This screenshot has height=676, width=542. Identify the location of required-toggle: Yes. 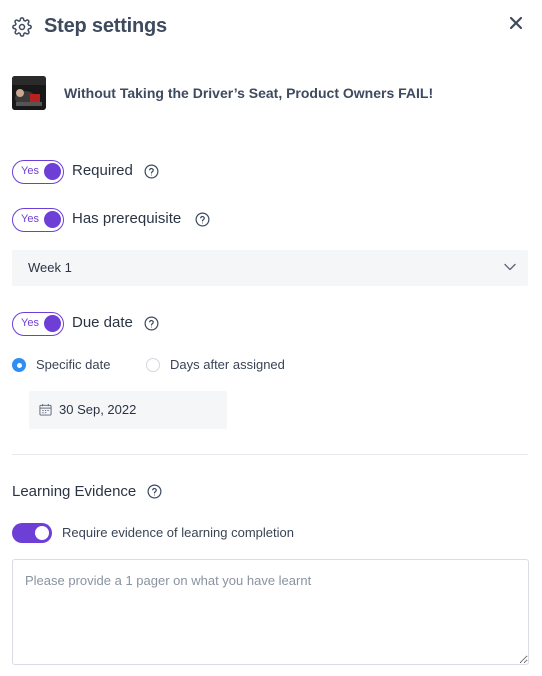
(38, 172).